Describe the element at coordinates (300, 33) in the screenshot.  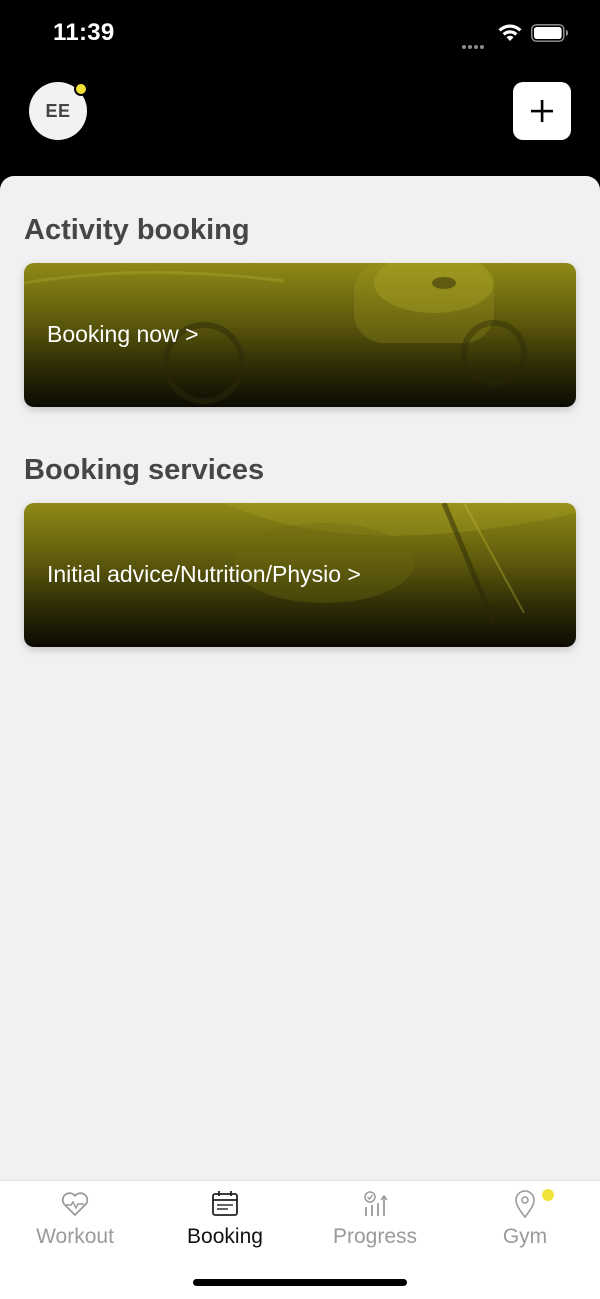
I see `status-bar: 11:39` at that location.